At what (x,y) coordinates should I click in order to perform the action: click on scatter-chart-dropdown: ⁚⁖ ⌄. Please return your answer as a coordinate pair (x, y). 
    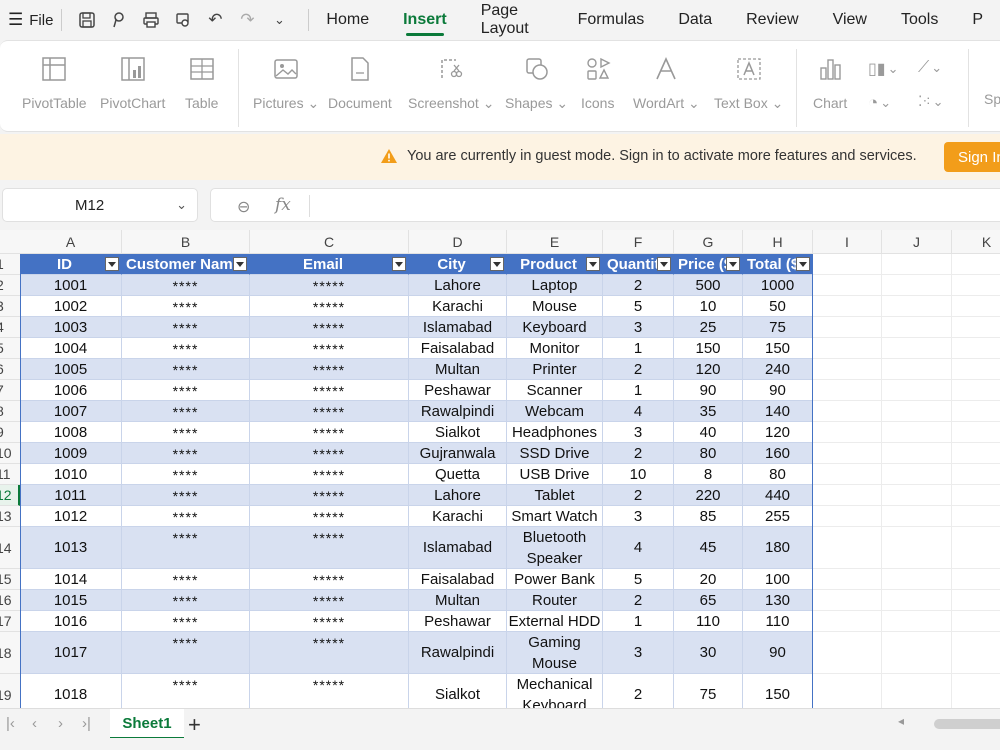
    Looking at the image, I should click on (931, 101).